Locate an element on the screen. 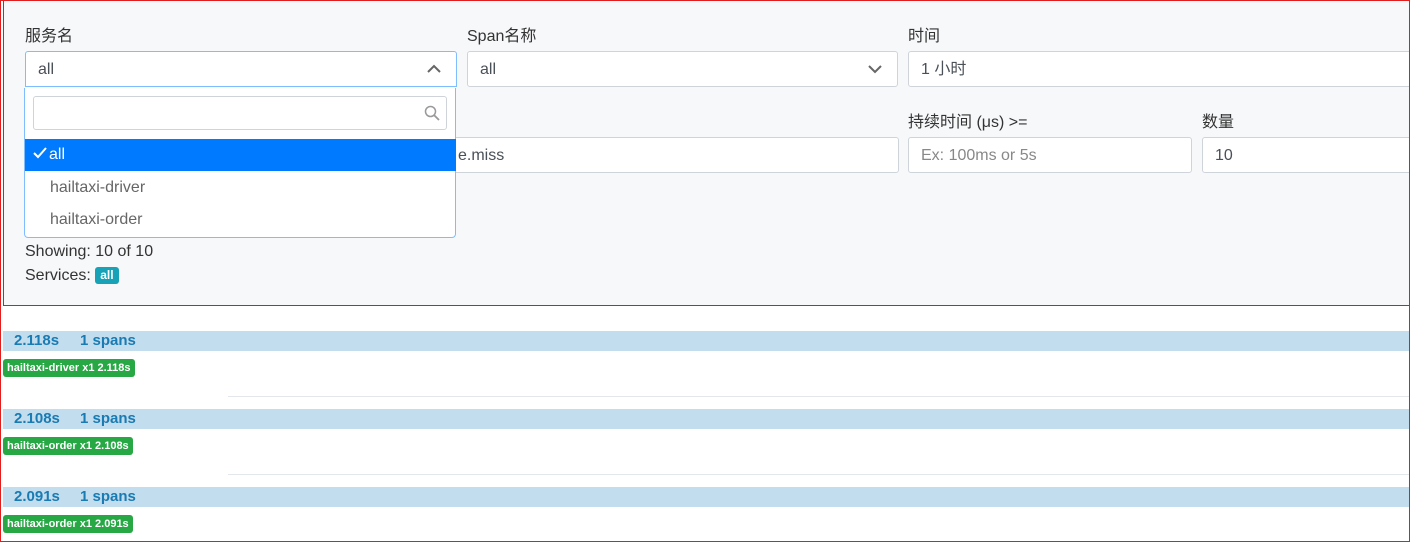 This screenshot has width=1410, height=542. service-name-dropdown: all hailtaxi-driver hailtaxi-order is located at coordinates (240, 163).